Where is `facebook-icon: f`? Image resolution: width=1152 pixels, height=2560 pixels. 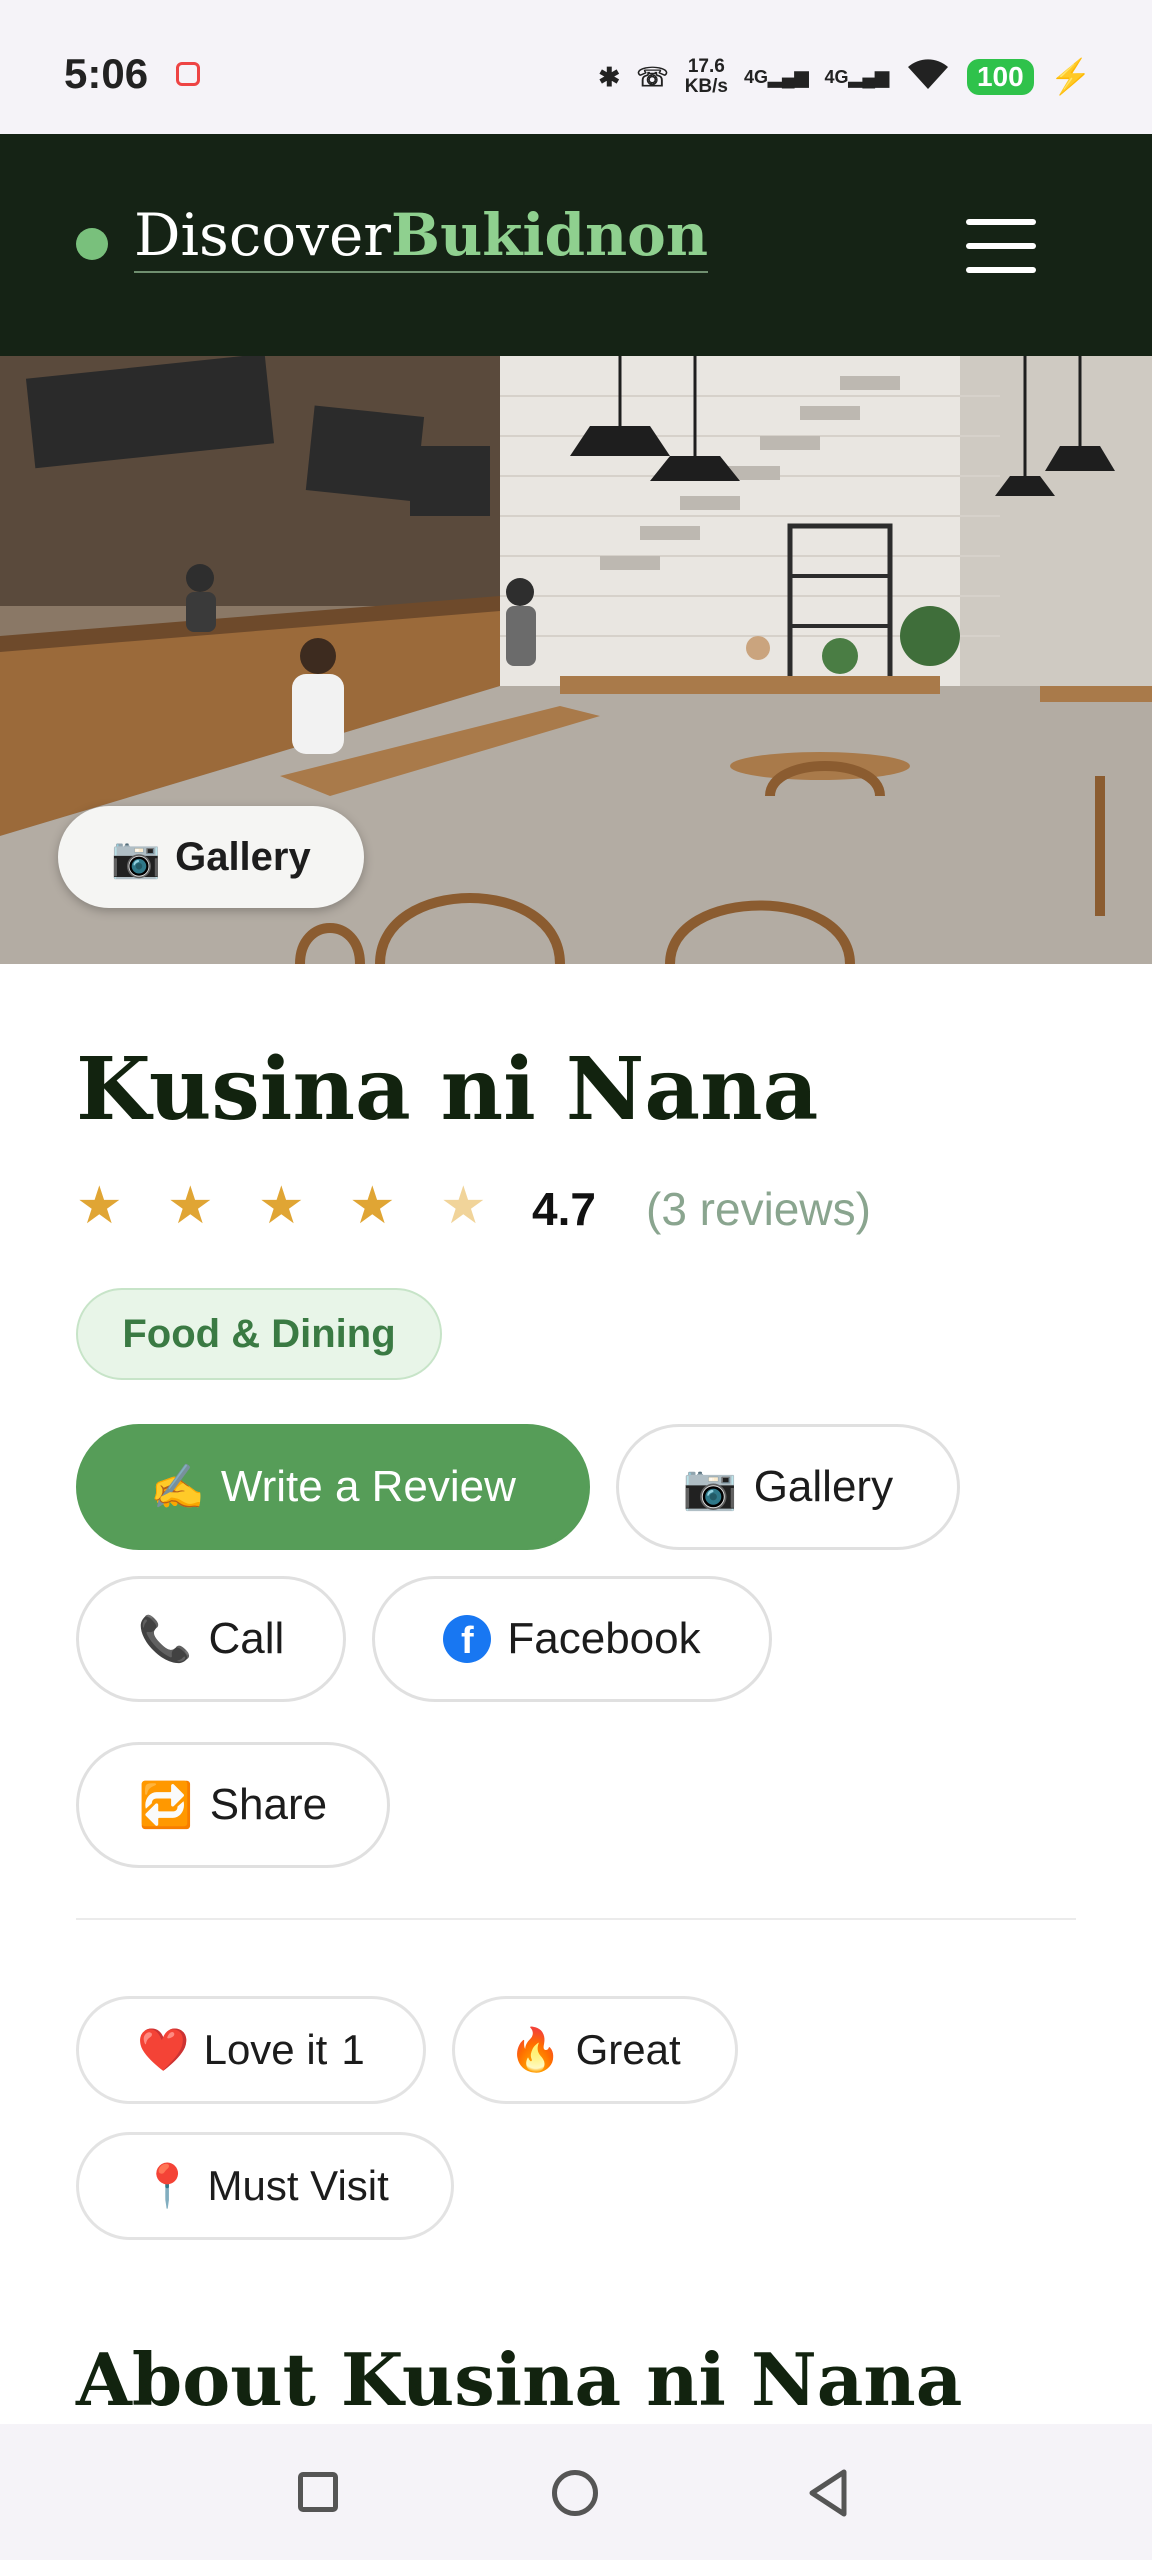
facebook-icon: f is located at coordinates (467, 1639).